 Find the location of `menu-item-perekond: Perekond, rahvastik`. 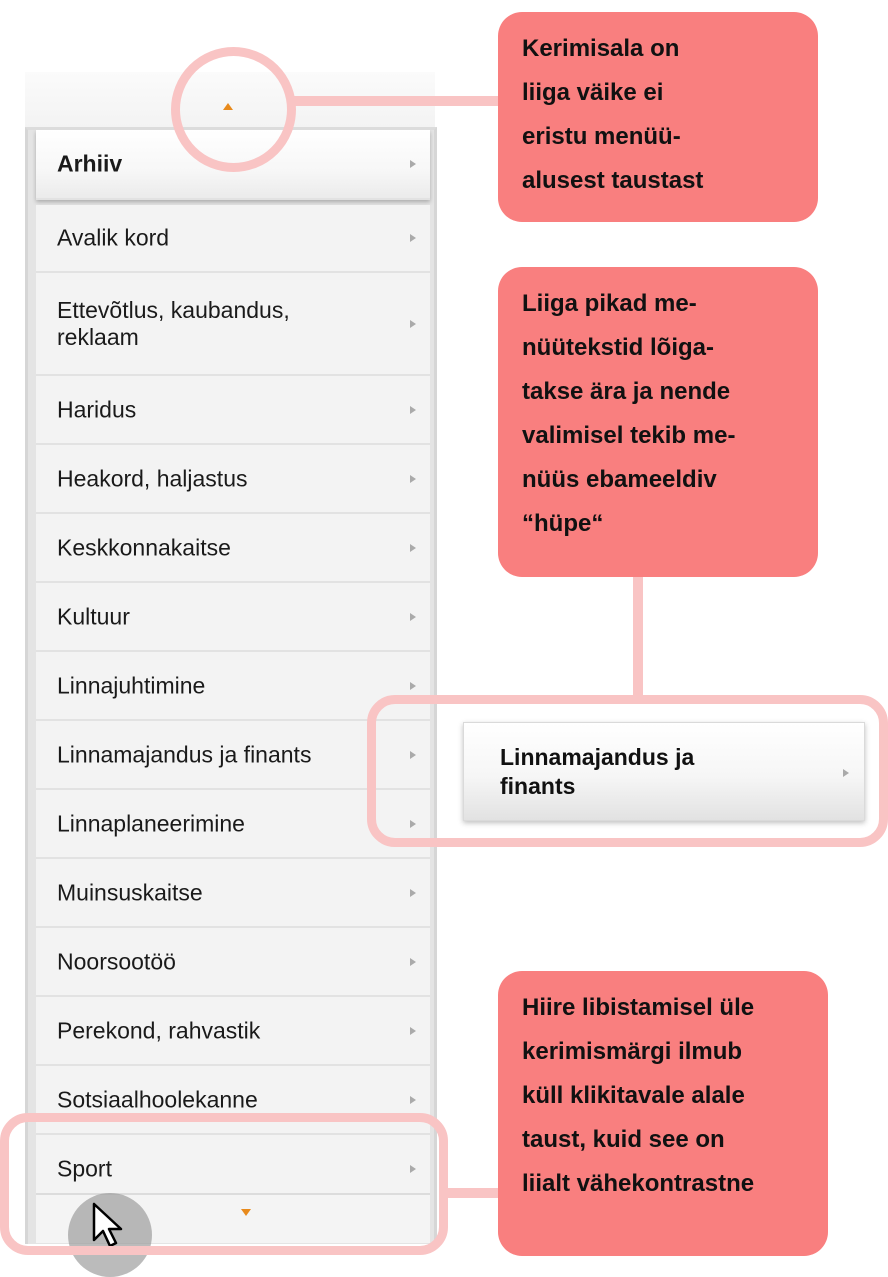

menu-item-perekond: Perekond, rahvastik is located at coordinates (233, 1031).